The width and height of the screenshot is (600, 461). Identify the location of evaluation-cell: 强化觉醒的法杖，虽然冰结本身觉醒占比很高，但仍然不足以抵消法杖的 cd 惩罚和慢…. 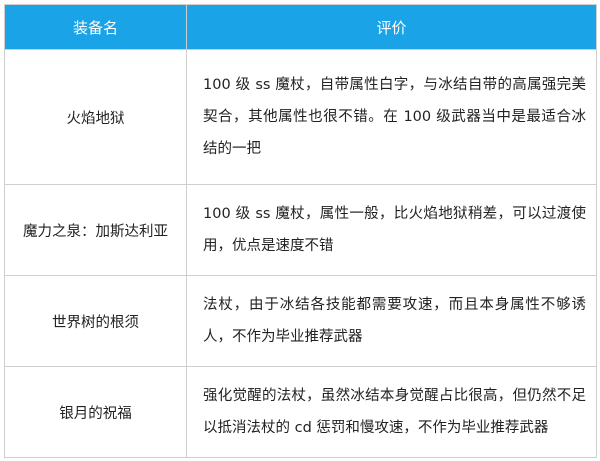
(391, 412).